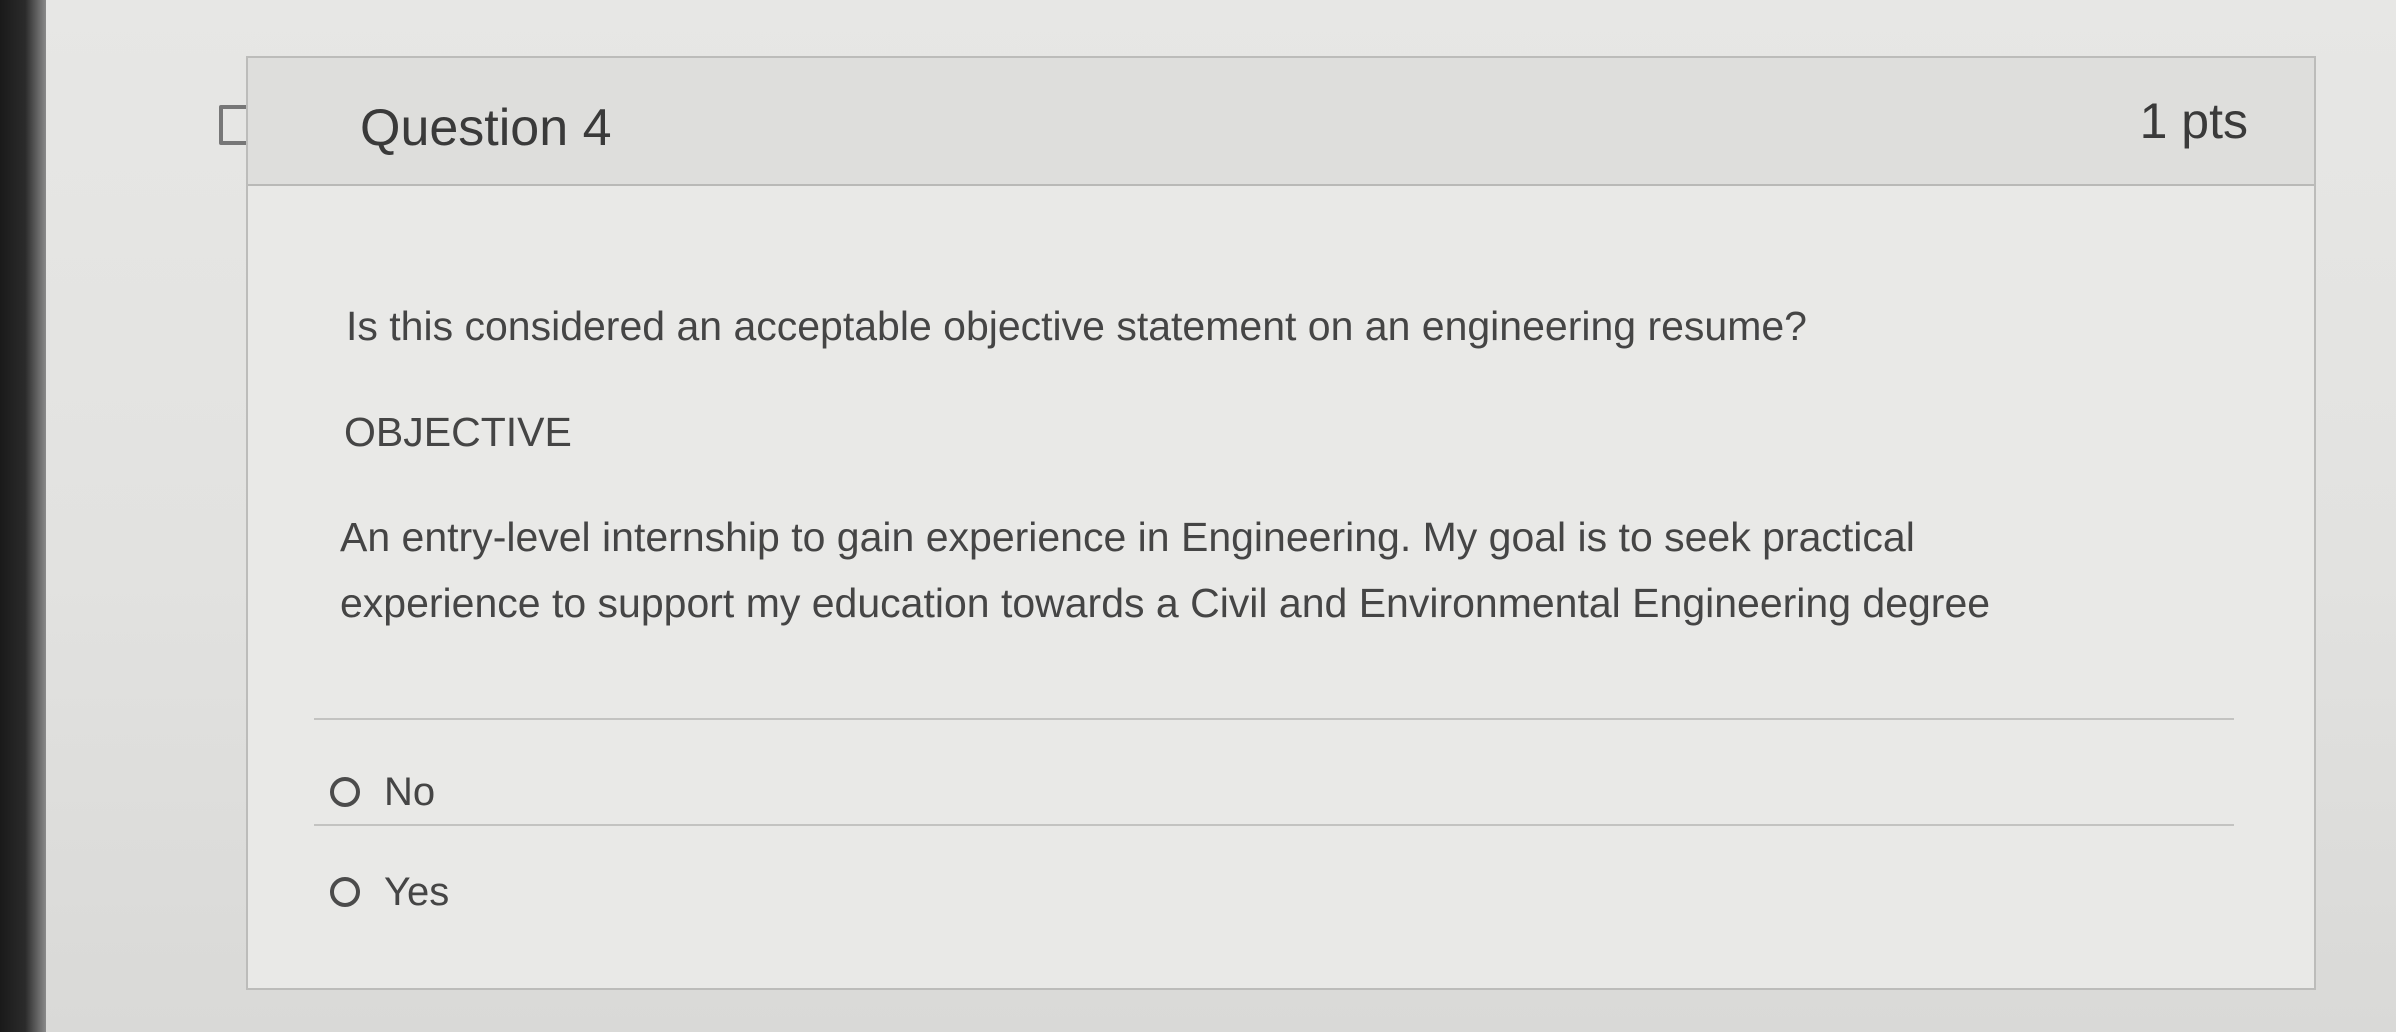 This screenshot has width=2396, height=1032. What do you see at coordinates (1274, 719) in the screenshot?
I see `answers-top-divider` at bounding box center [1274, 719].